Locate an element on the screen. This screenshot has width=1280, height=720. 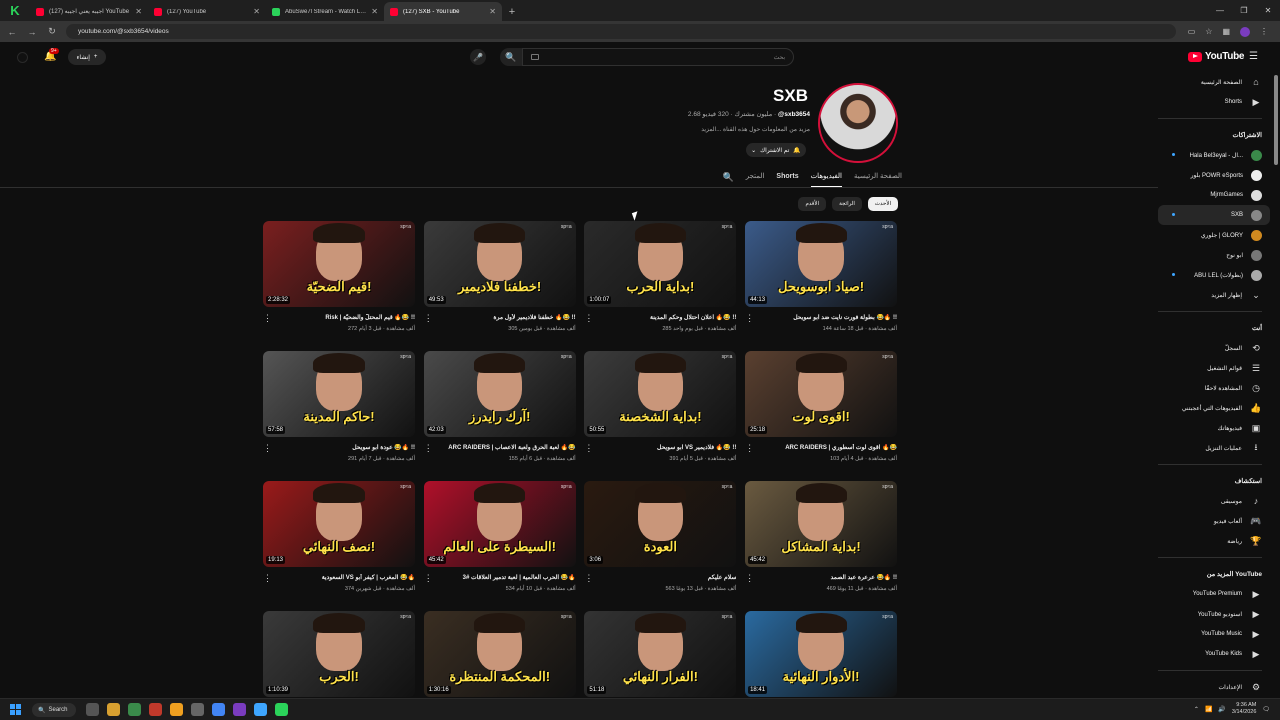
browser-tab-3: AbuSwe7l Stream - Watch Live ✕ is located at coordinates (325, 11).